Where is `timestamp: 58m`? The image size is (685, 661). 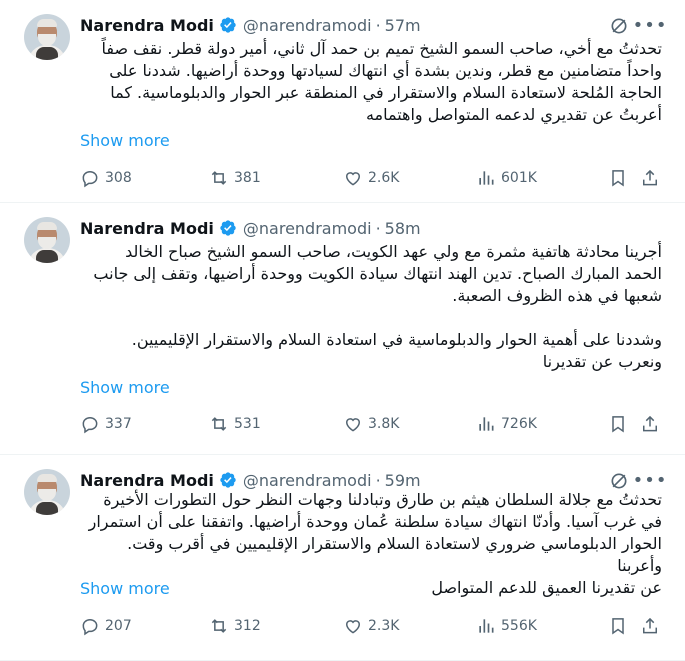
timestamp: 58m is located at coordinates (403, 228).